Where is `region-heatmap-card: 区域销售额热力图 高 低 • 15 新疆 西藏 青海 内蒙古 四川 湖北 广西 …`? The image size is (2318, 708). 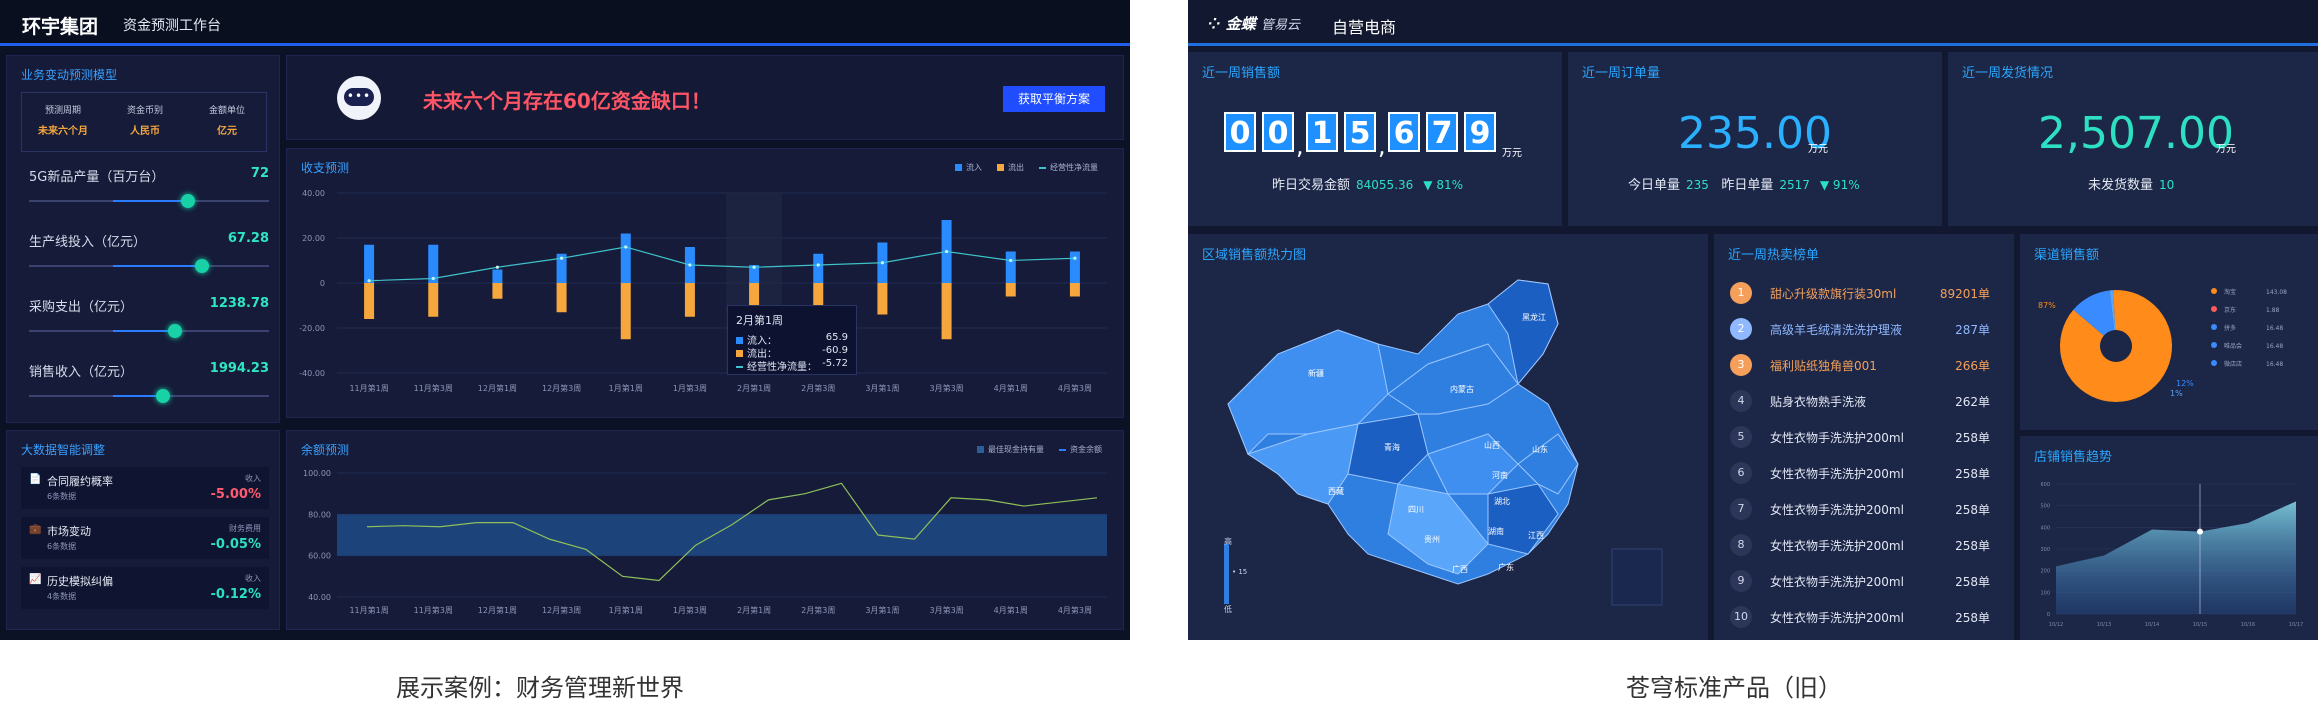 region-heatmap-card: 区域销售额热力图 高 低 • 15 新疆 西藏 青海 内蒙古 四川 湖北 广西 … is located at coordinates (1448, 437).